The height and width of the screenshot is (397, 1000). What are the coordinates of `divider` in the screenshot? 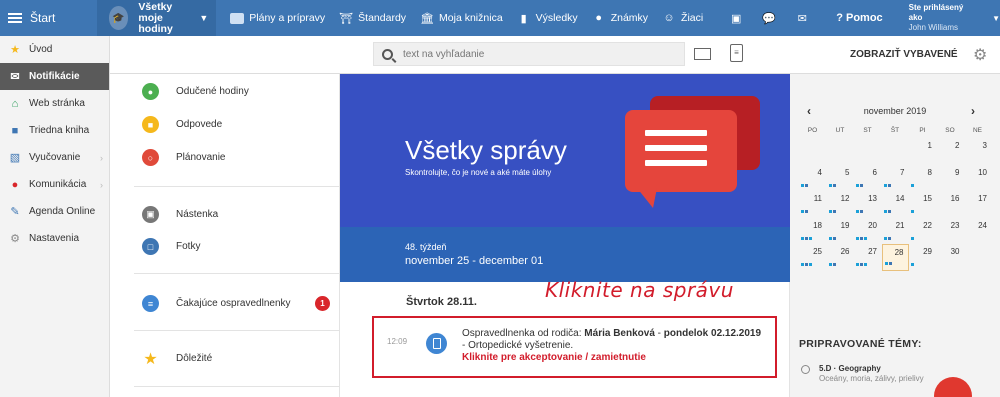 It's located at (236, 273).